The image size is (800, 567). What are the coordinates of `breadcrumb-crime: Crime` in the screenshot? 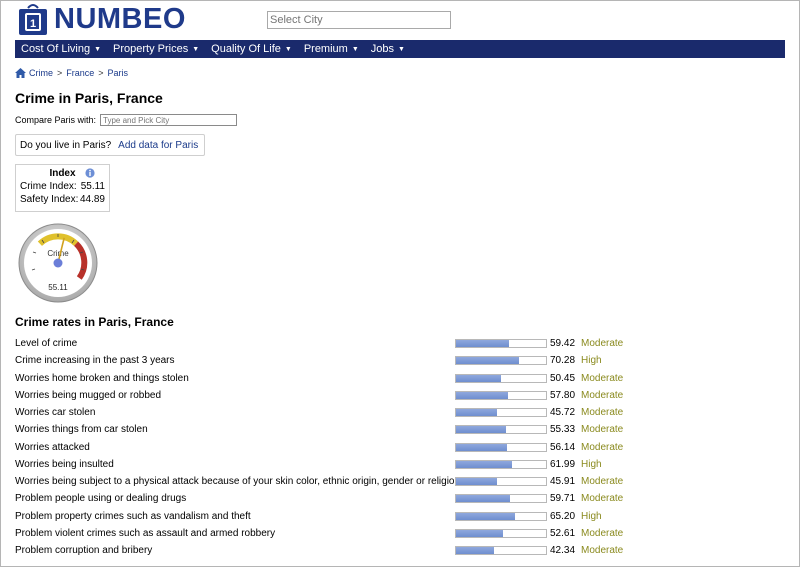 It's located at (41, 73).